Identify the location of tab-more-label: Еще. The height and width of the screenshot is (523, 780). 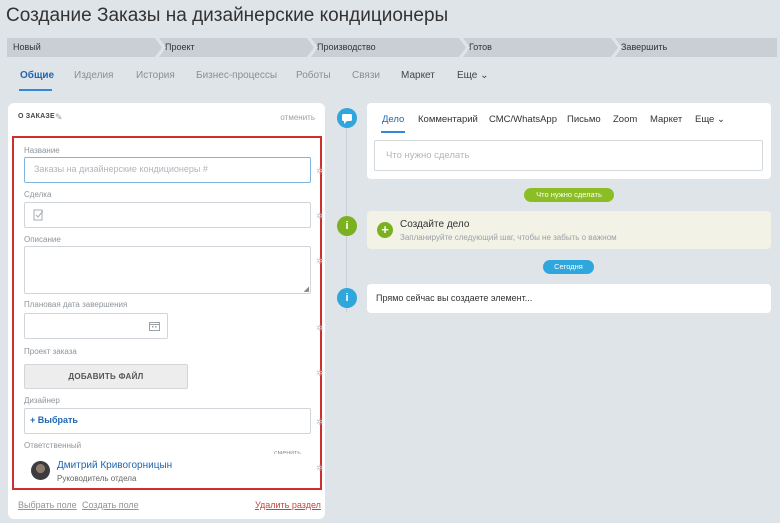
(467, 75).